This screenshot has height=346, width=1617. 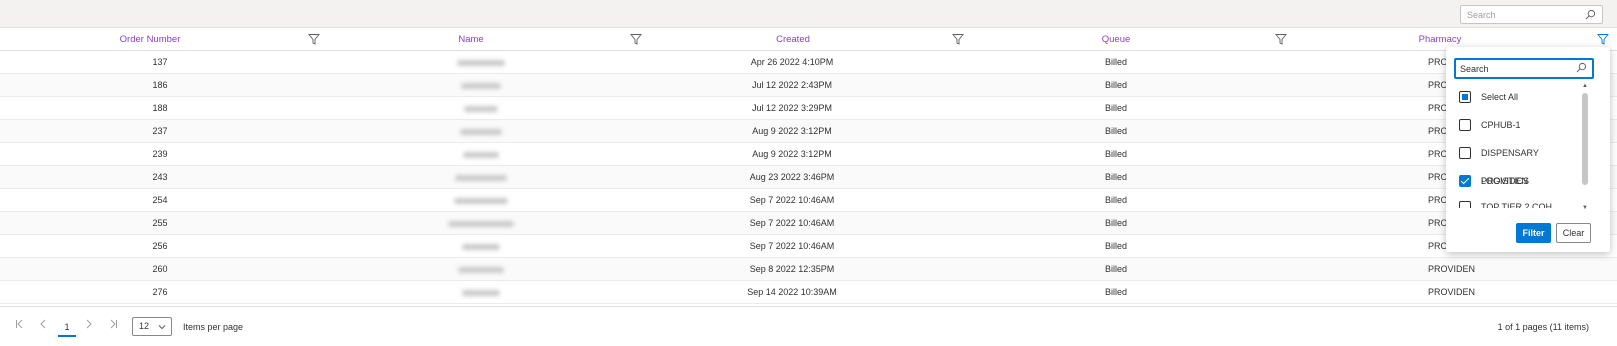 What do you see at coordinates (160, 108) in the screenshot?
I see `order-number-cell: 188` at bounding box center [160, 108].